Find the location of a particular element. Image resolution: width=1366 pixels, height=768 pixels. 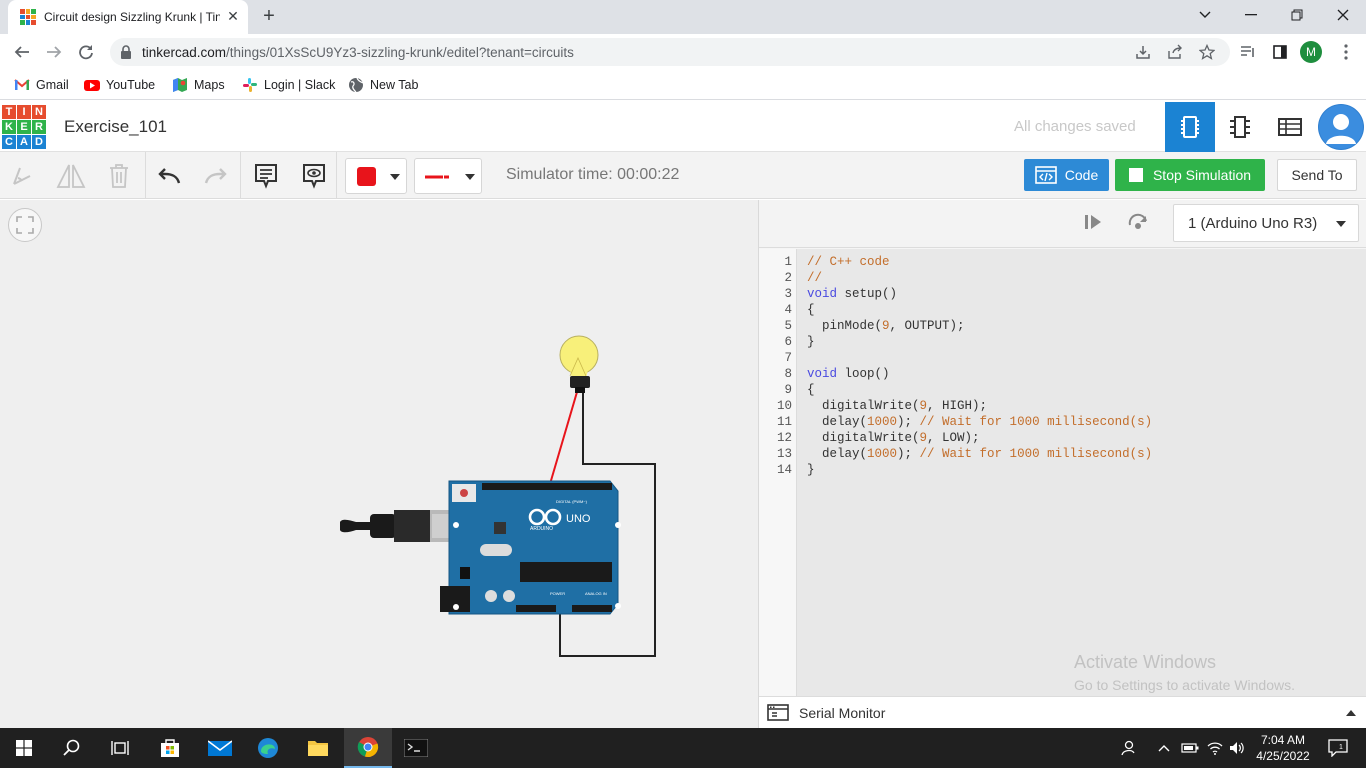

restart-debug-button is located at coordinates (1139, 224).